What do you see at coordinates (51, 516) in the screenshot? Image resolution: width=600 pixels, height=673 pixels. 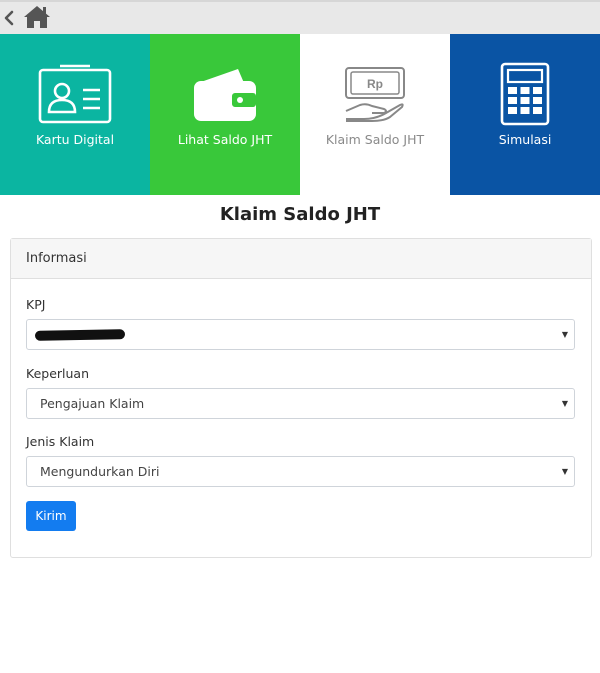 I see `kirim-button: Kirim` at bounding box center [51, 516].